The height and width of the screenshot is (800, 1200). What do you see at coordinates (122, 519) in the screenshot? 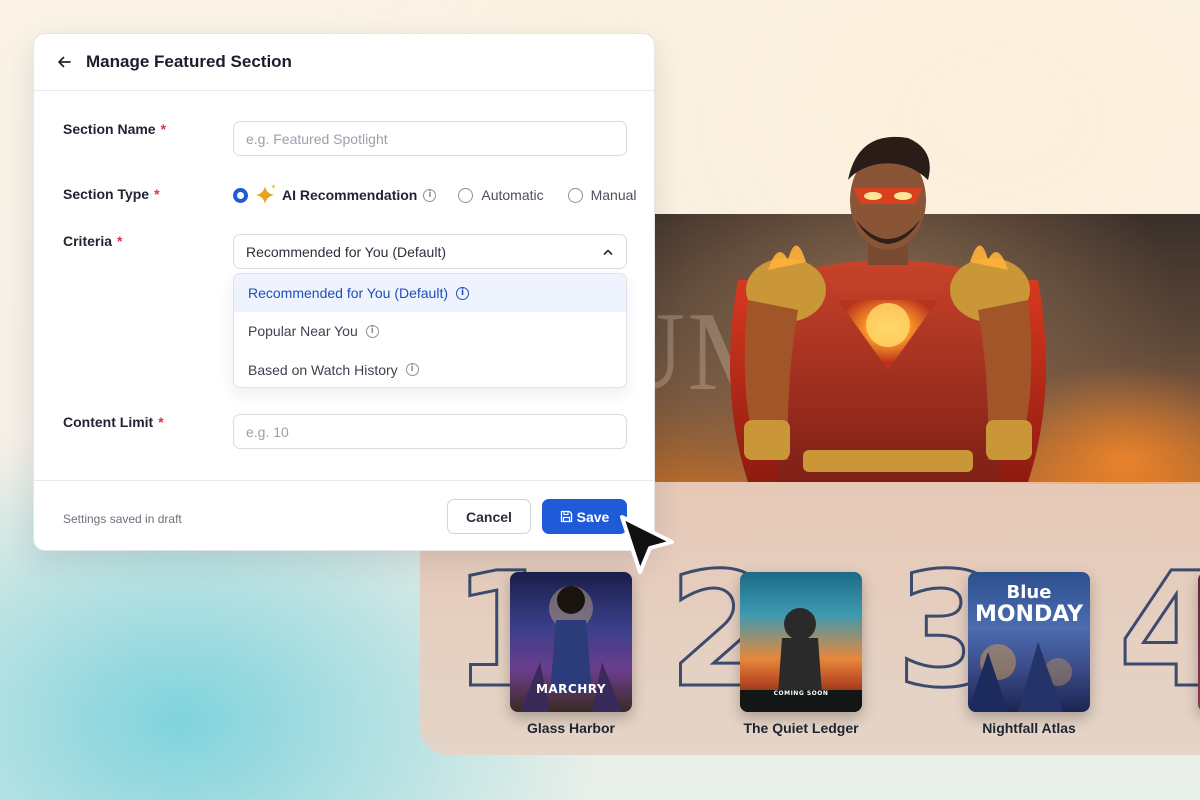
I see `draft-status-text: Settings saved in draft` at bounding box center [122, 519].